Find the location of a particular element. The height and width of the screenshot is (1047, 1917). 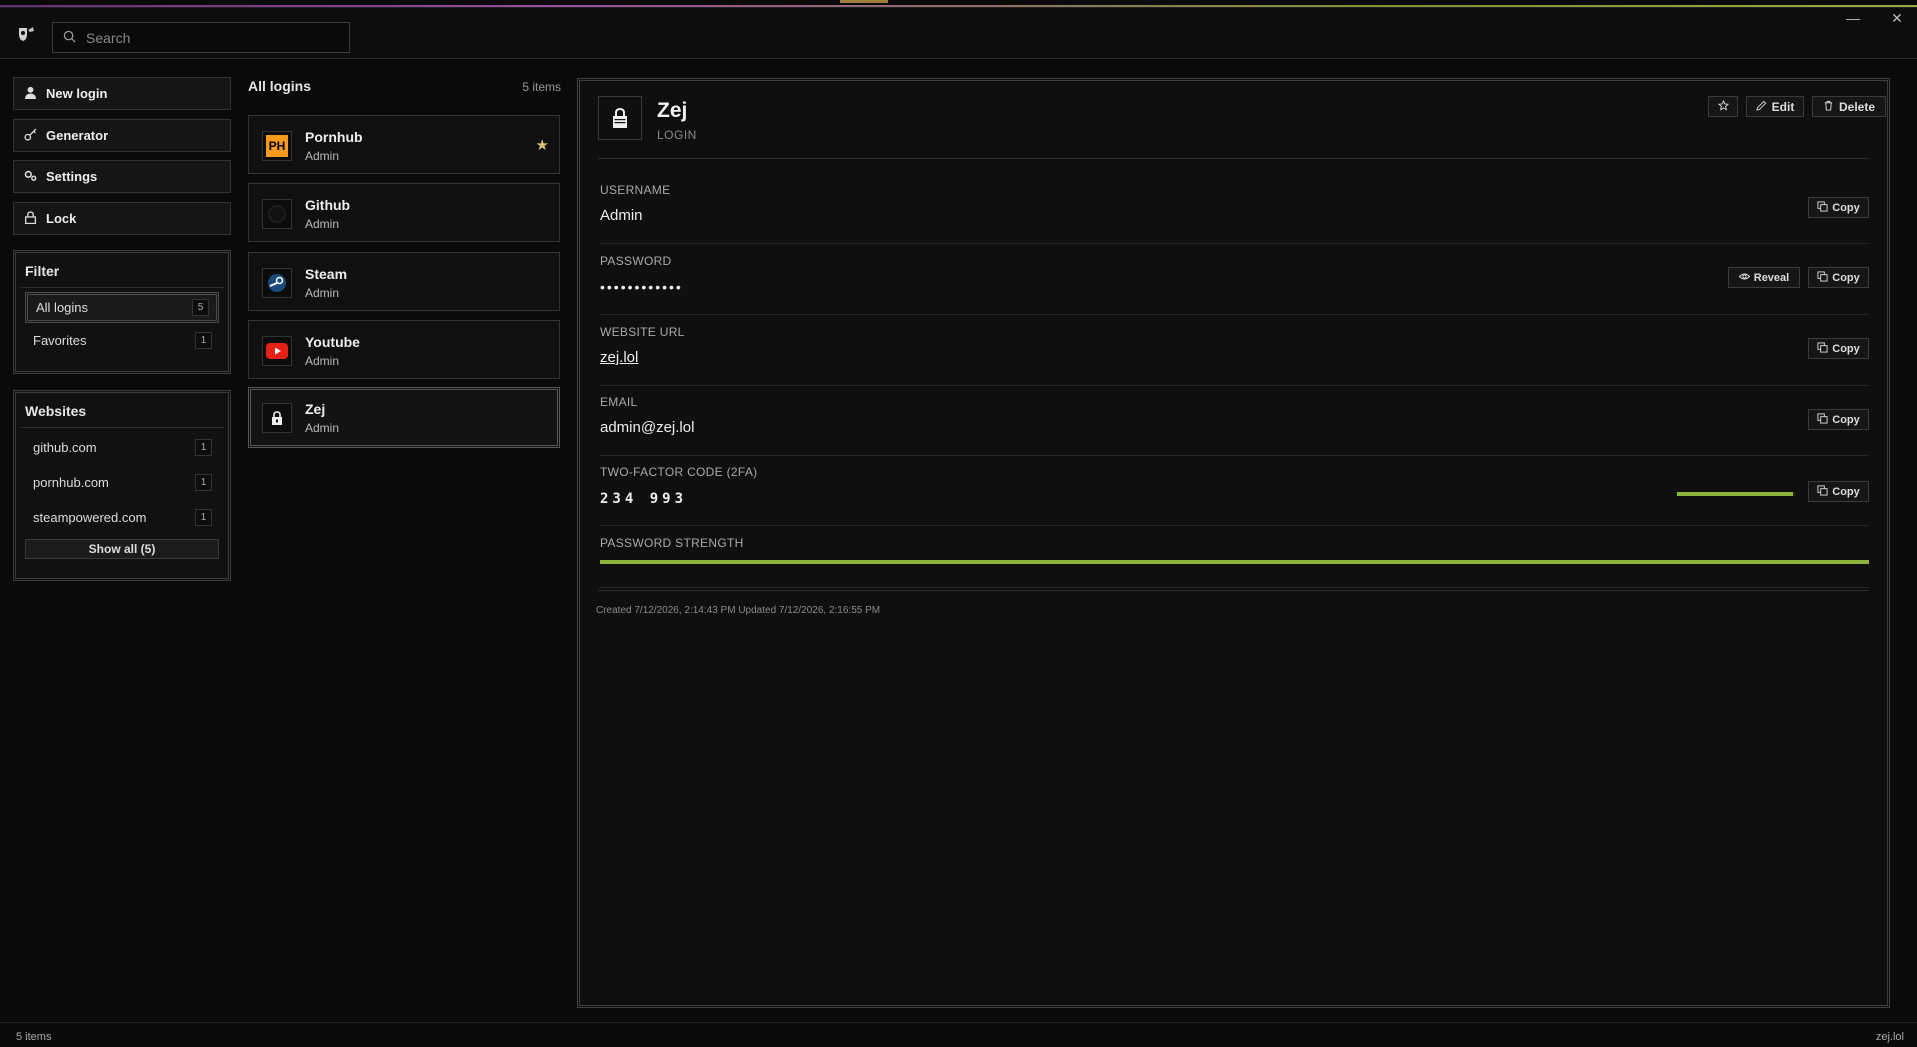

username-field: USERNAME Admin Copy is located at coordinates (1234, 209).